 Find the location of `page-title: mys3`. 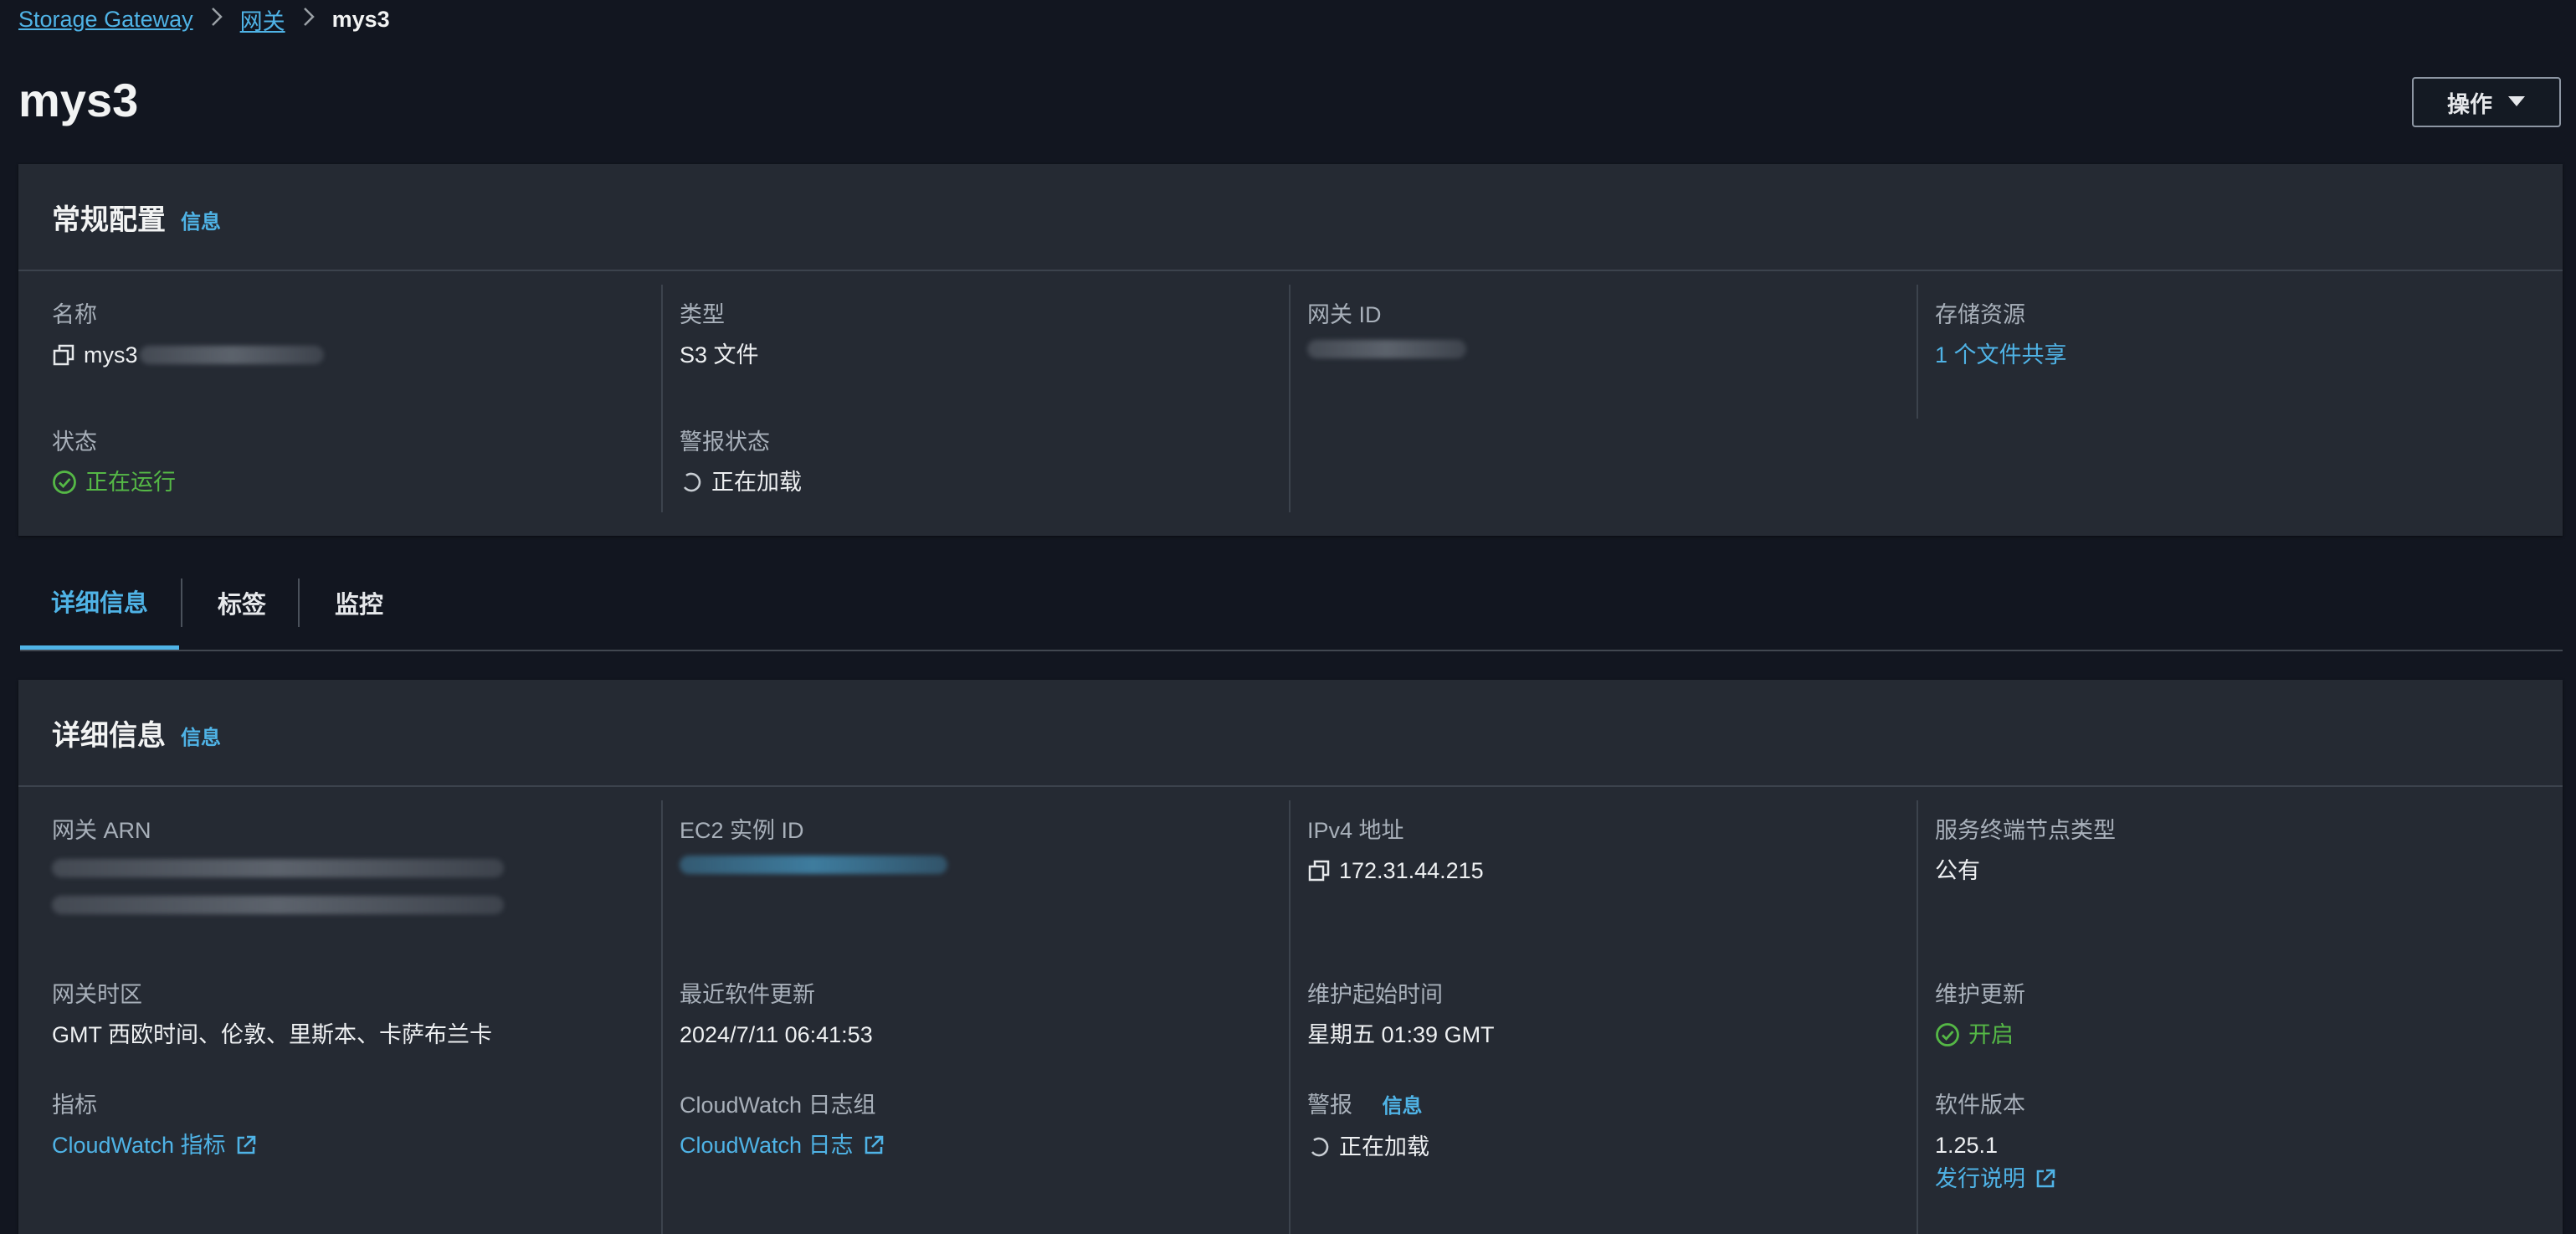

page-title: mys3 is located at coordinates (78, 100).